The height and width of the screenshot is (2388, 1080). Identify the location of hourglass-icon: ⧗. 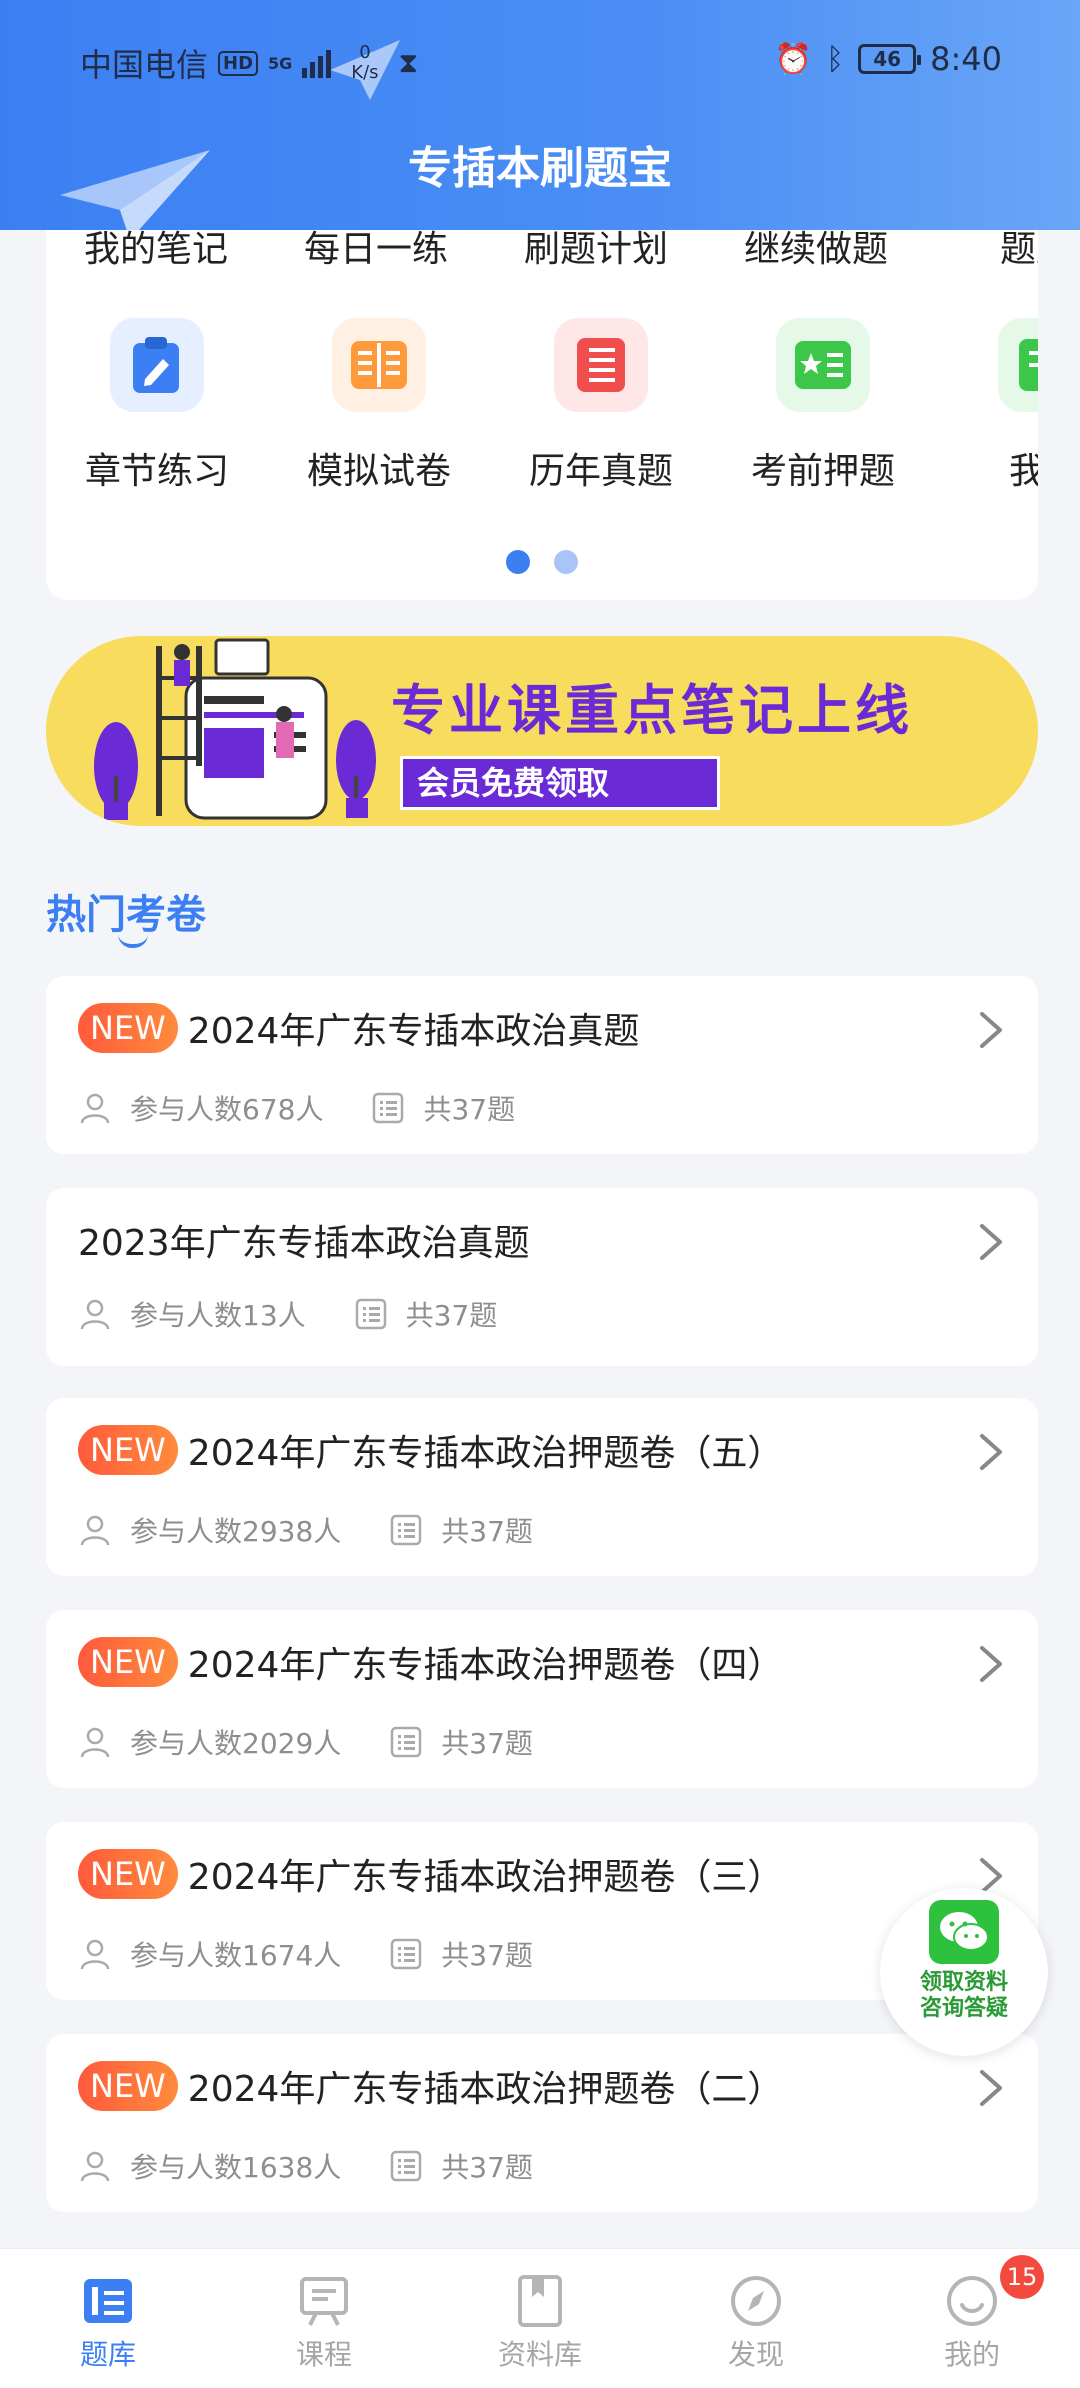
(408, 62).